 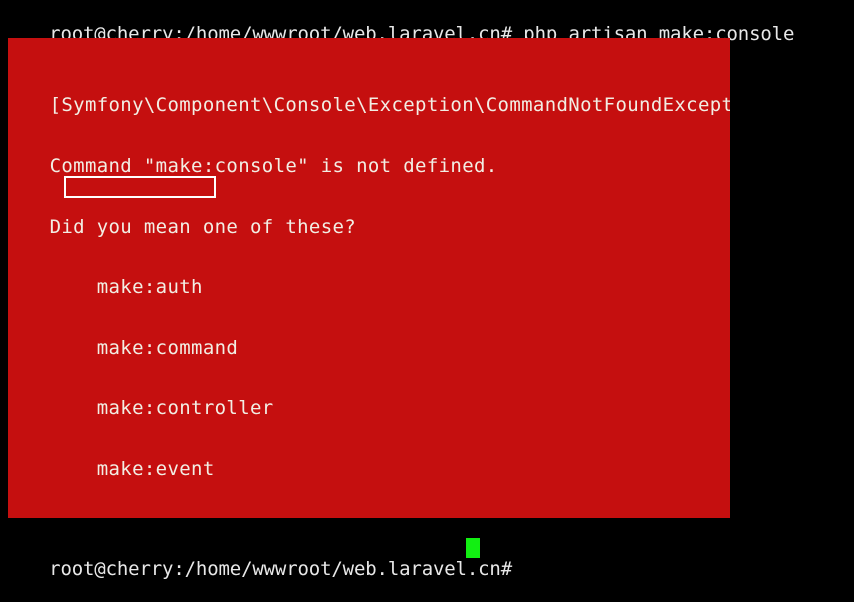 What do you see at coordinates (191, 226) in the screenshot?
I see `exception-suggestion-line: Did you mean one of these?` at bounding box center [191, 226].